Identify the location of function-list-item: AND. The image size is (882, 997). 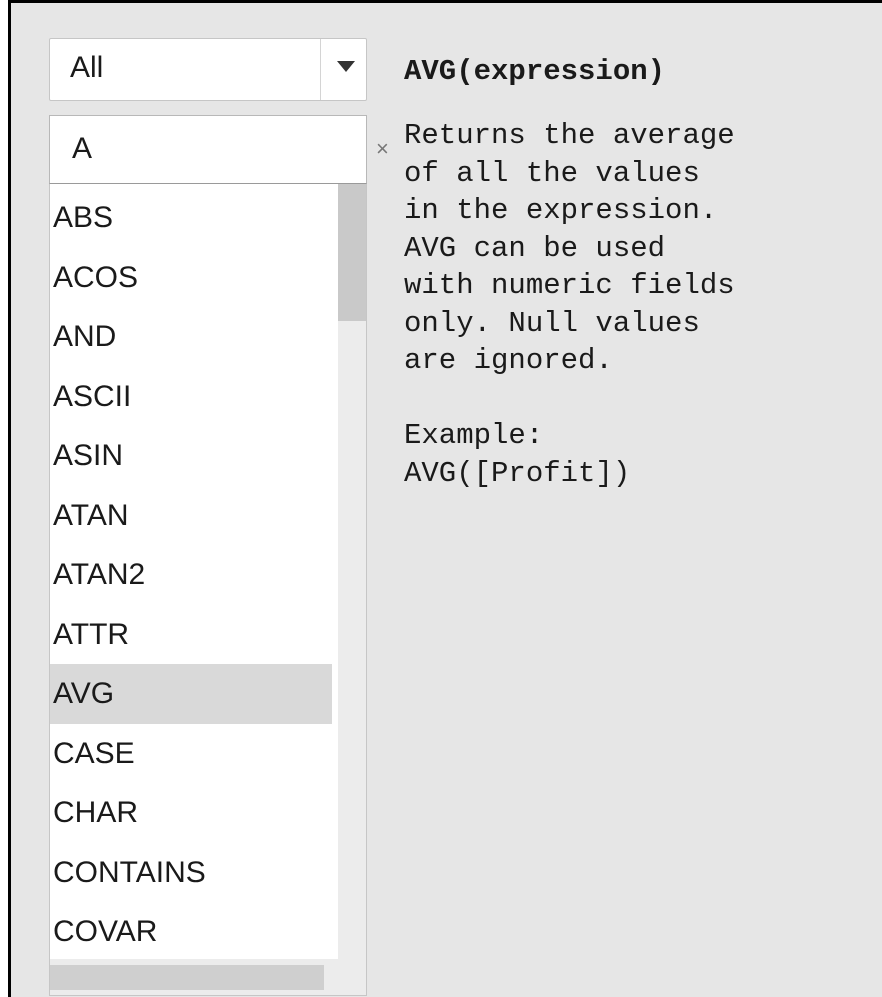
(191, 337).